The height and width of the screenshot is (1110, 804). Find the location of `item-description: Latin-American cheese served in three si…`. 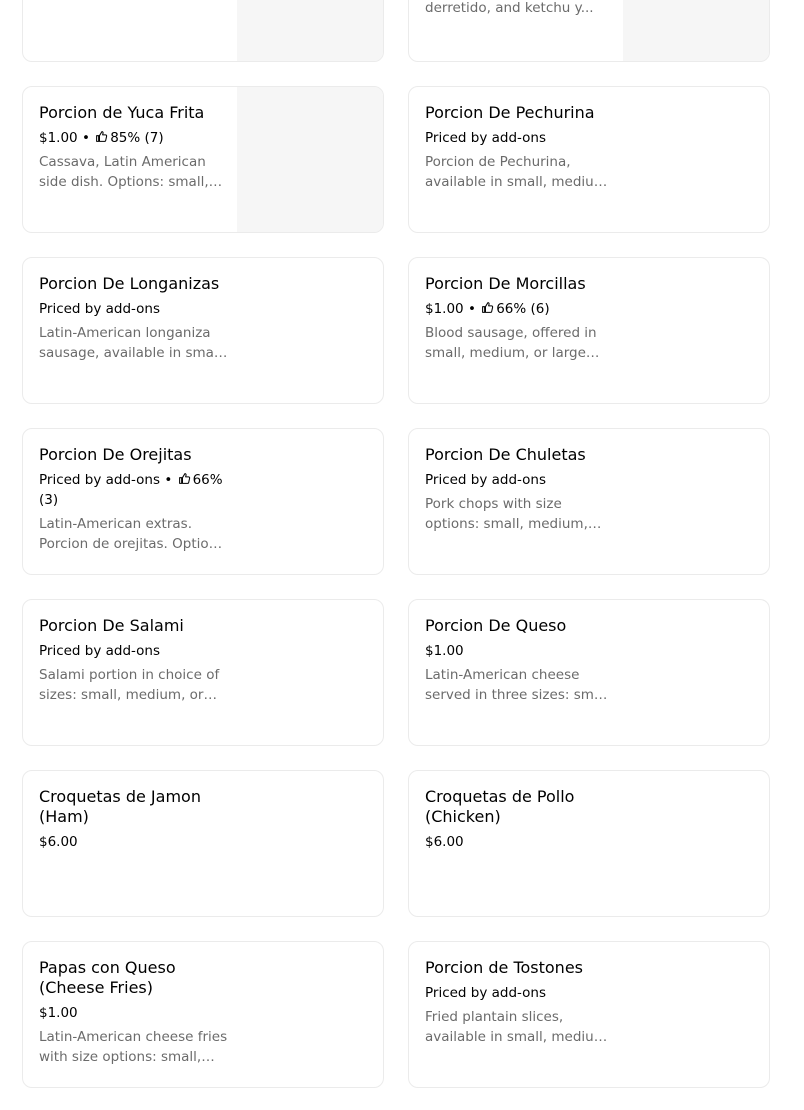

item-description: Latin-American cheese served in three si… is located at coordinates (519, 685).